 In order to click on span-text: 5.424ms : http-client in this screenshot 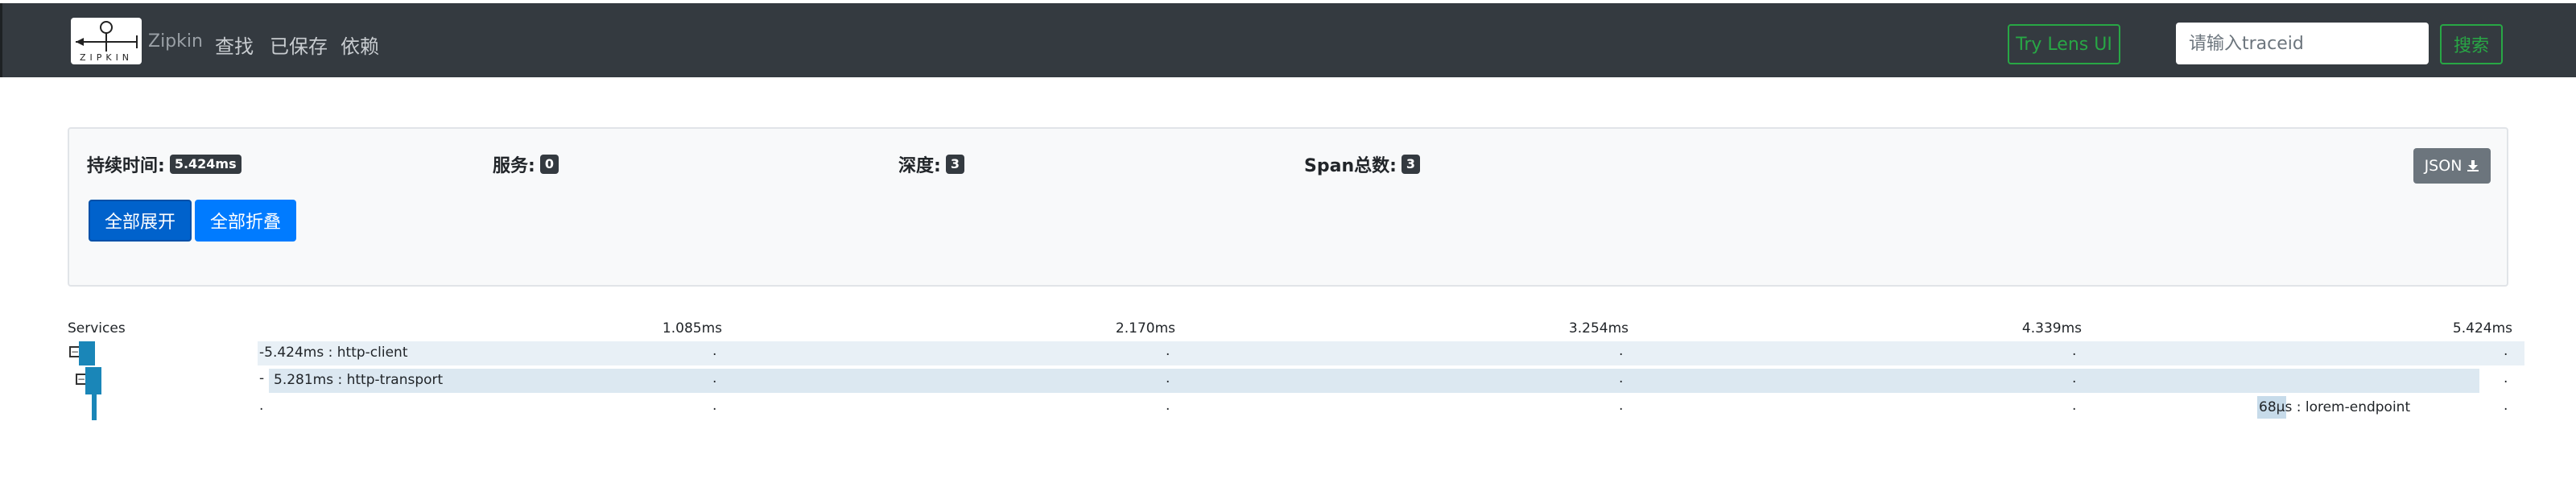, I will do `click(336, 353)`.